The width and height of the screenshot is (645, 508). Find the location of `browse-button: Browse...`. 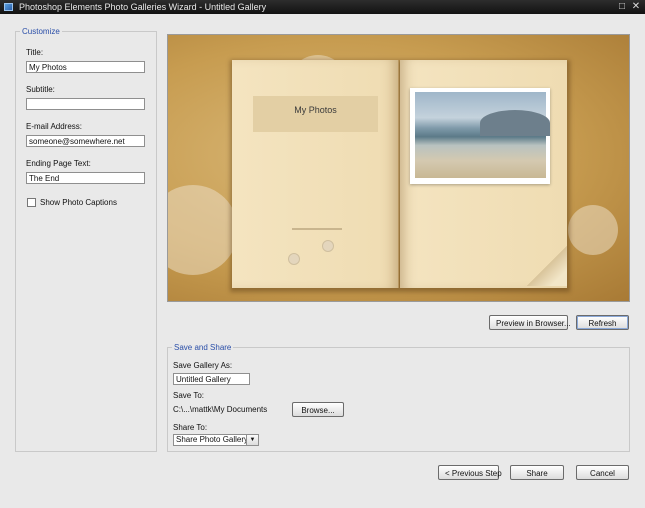

browse-button: Browse... is located at coordinates (318, 409).